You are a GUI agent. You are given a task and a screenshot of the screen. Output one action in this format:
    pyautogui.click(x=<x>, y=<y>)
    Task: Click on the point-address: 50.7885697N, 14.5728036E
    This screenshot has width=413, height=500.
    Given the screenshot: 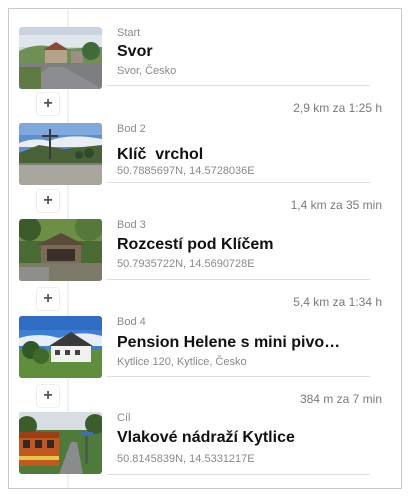 What is the action you would take?
    pyautogui.click(x=186, y=171)
    